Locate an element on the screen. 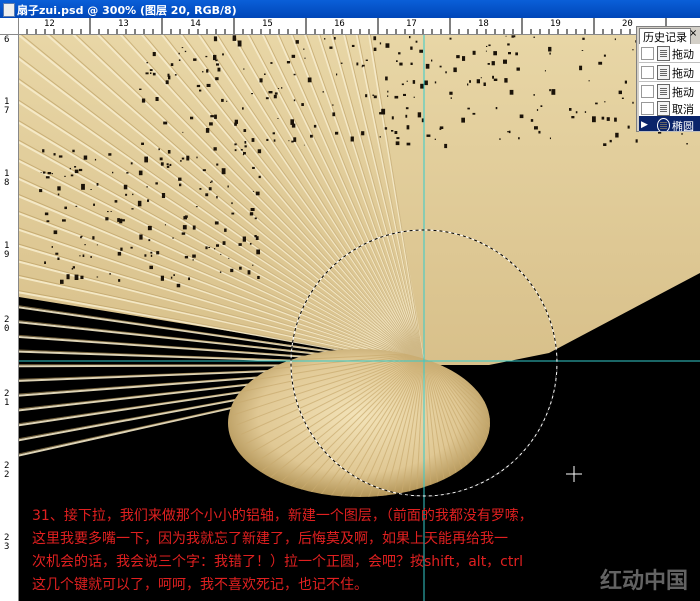 The height and width of the screenshot is (601, 700). ruler-label: 2 1 is located at coordinates (7, 398).